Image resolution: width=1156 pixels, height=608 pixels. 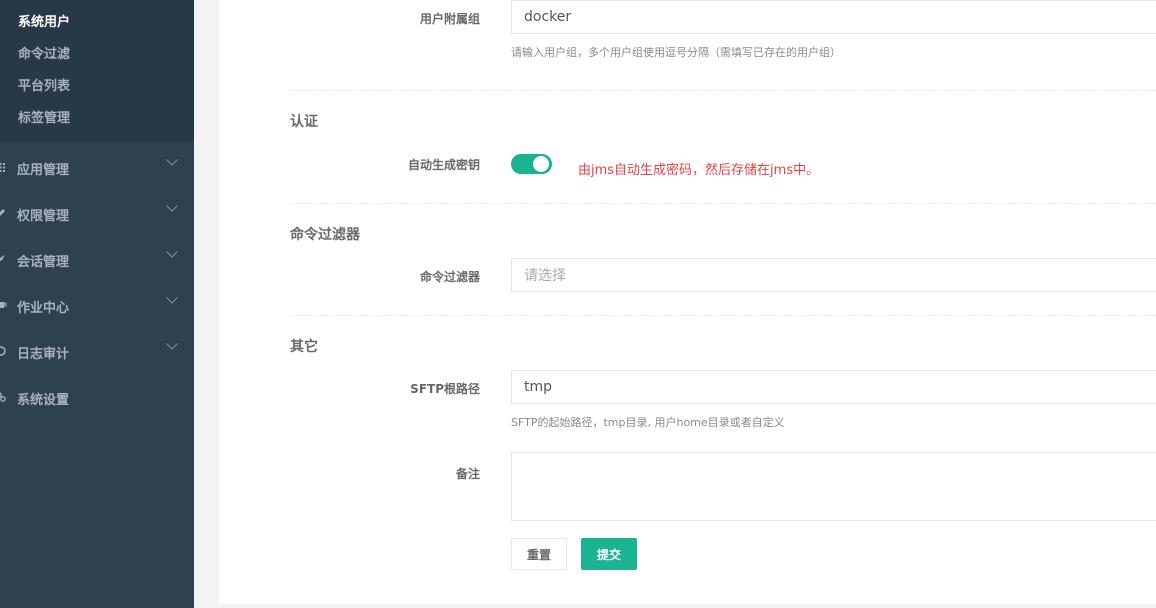 I want to click on grid-icon, so click(x=4, y=167).